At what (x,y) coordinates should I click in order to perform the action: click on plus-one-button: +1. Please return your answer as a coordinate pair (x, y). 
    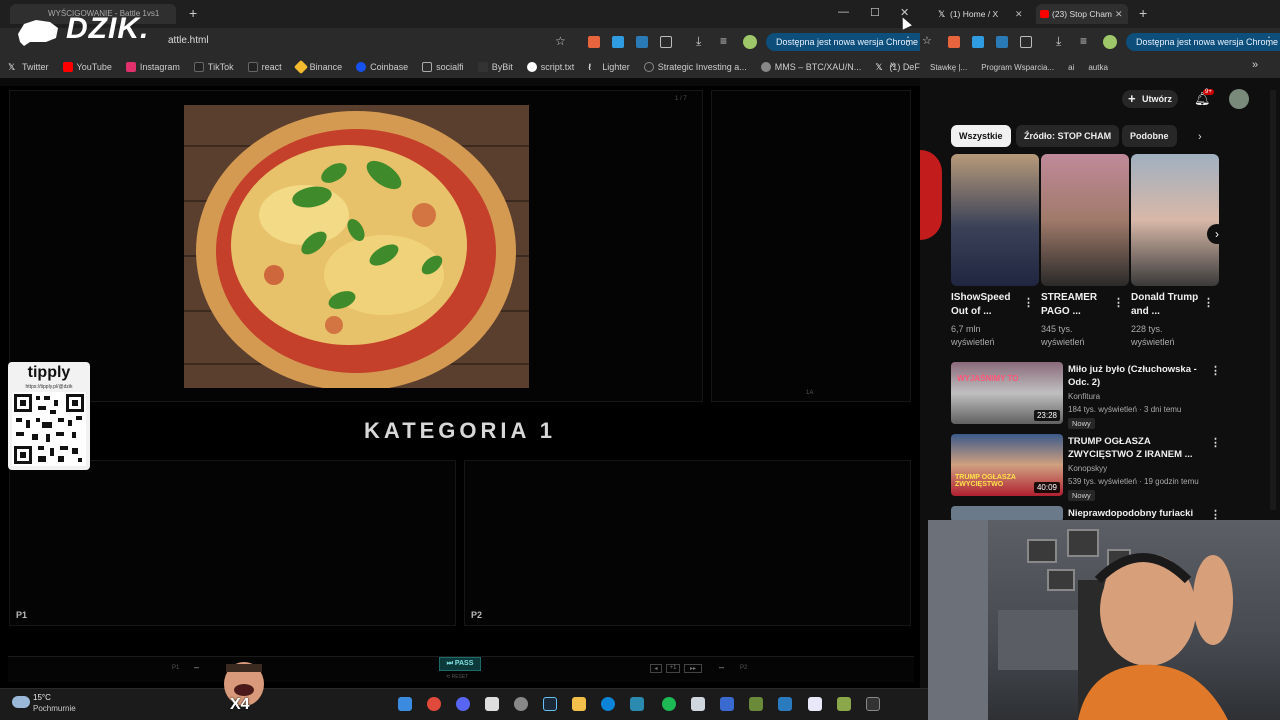
    Looking at the image, I should click on (673, 668).